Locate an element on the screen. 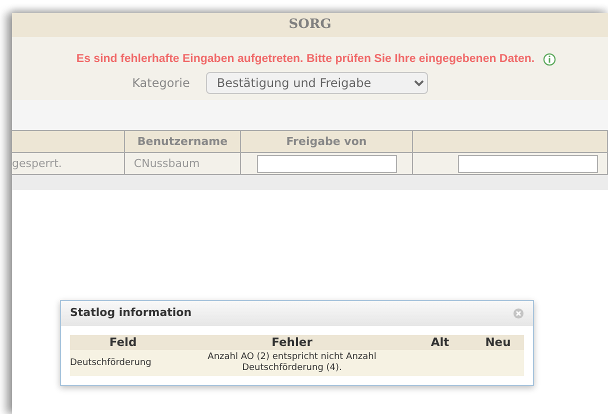  page-title: SORG is located at coordinates (310, 25).